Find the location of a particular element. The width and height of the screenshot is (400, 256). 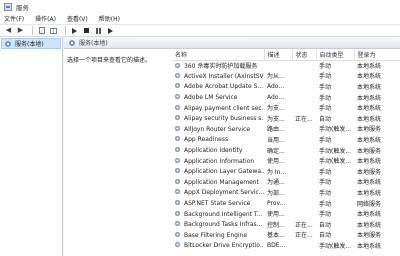

service-name-label: AllJoyn Router Service is located at coordinates (217, 129).